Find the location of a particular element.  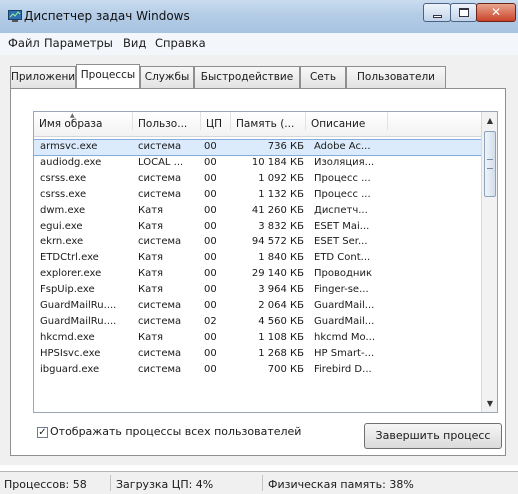

cell-memory: 3 832 КБ is located at coordinates (281, 226).